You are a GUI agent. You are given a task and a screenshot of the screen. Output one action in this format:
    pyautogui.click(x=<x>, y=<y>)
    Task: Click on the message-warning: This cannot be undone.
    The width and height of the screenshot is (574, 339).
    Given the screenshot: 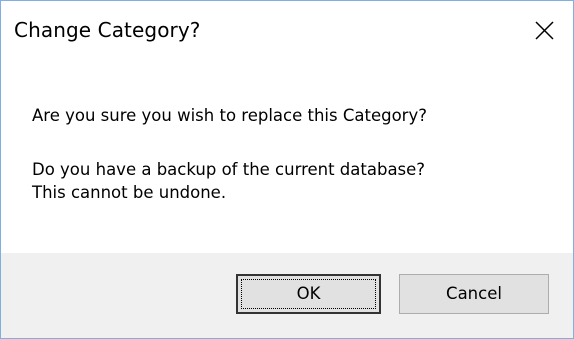 What is the action you would take?
    pyautogui.click(x=129, y=192)
    